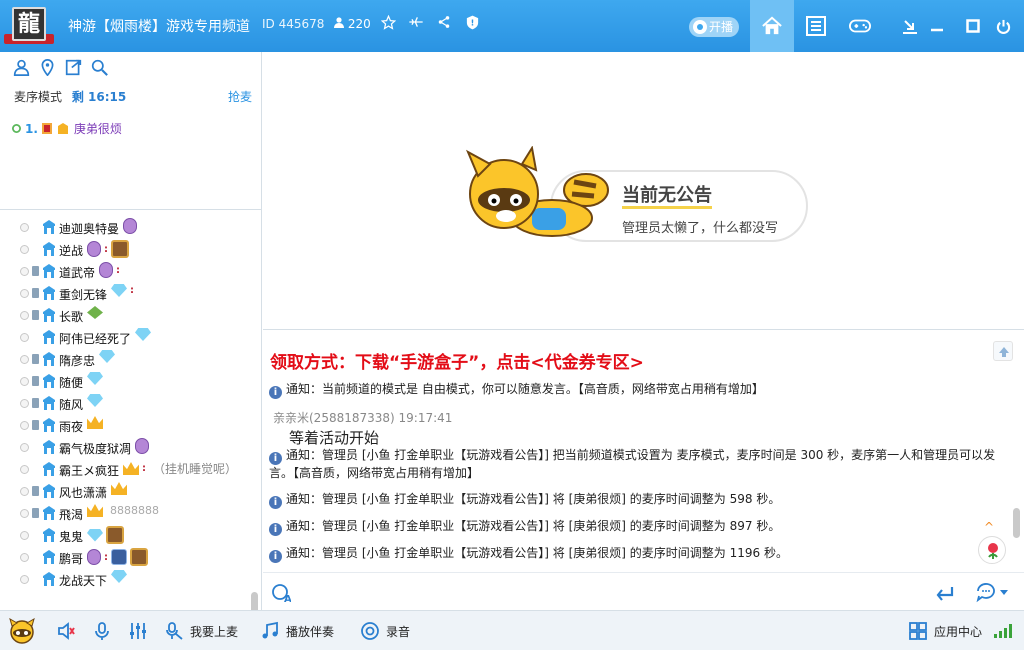 Image resolution: width=1024 pixels, height=650 pixels. I want to click on member-name: 飛渴, so click(71, 515).